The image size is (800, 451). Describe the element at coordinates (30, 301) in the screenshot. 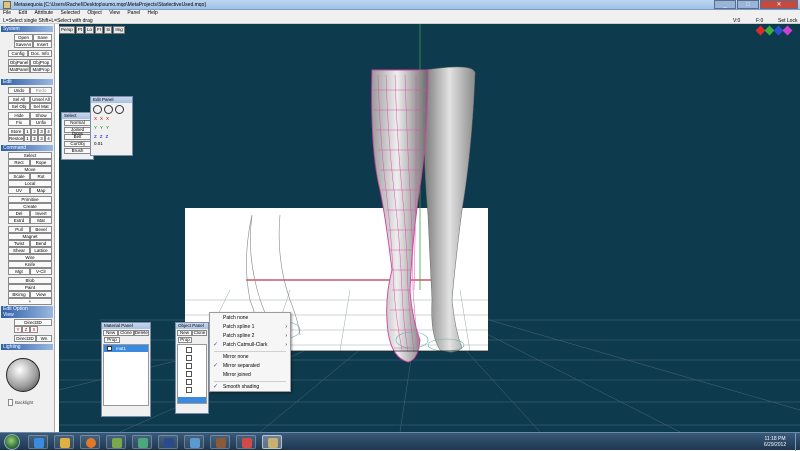

I see `plugin-tool: +` at that location.